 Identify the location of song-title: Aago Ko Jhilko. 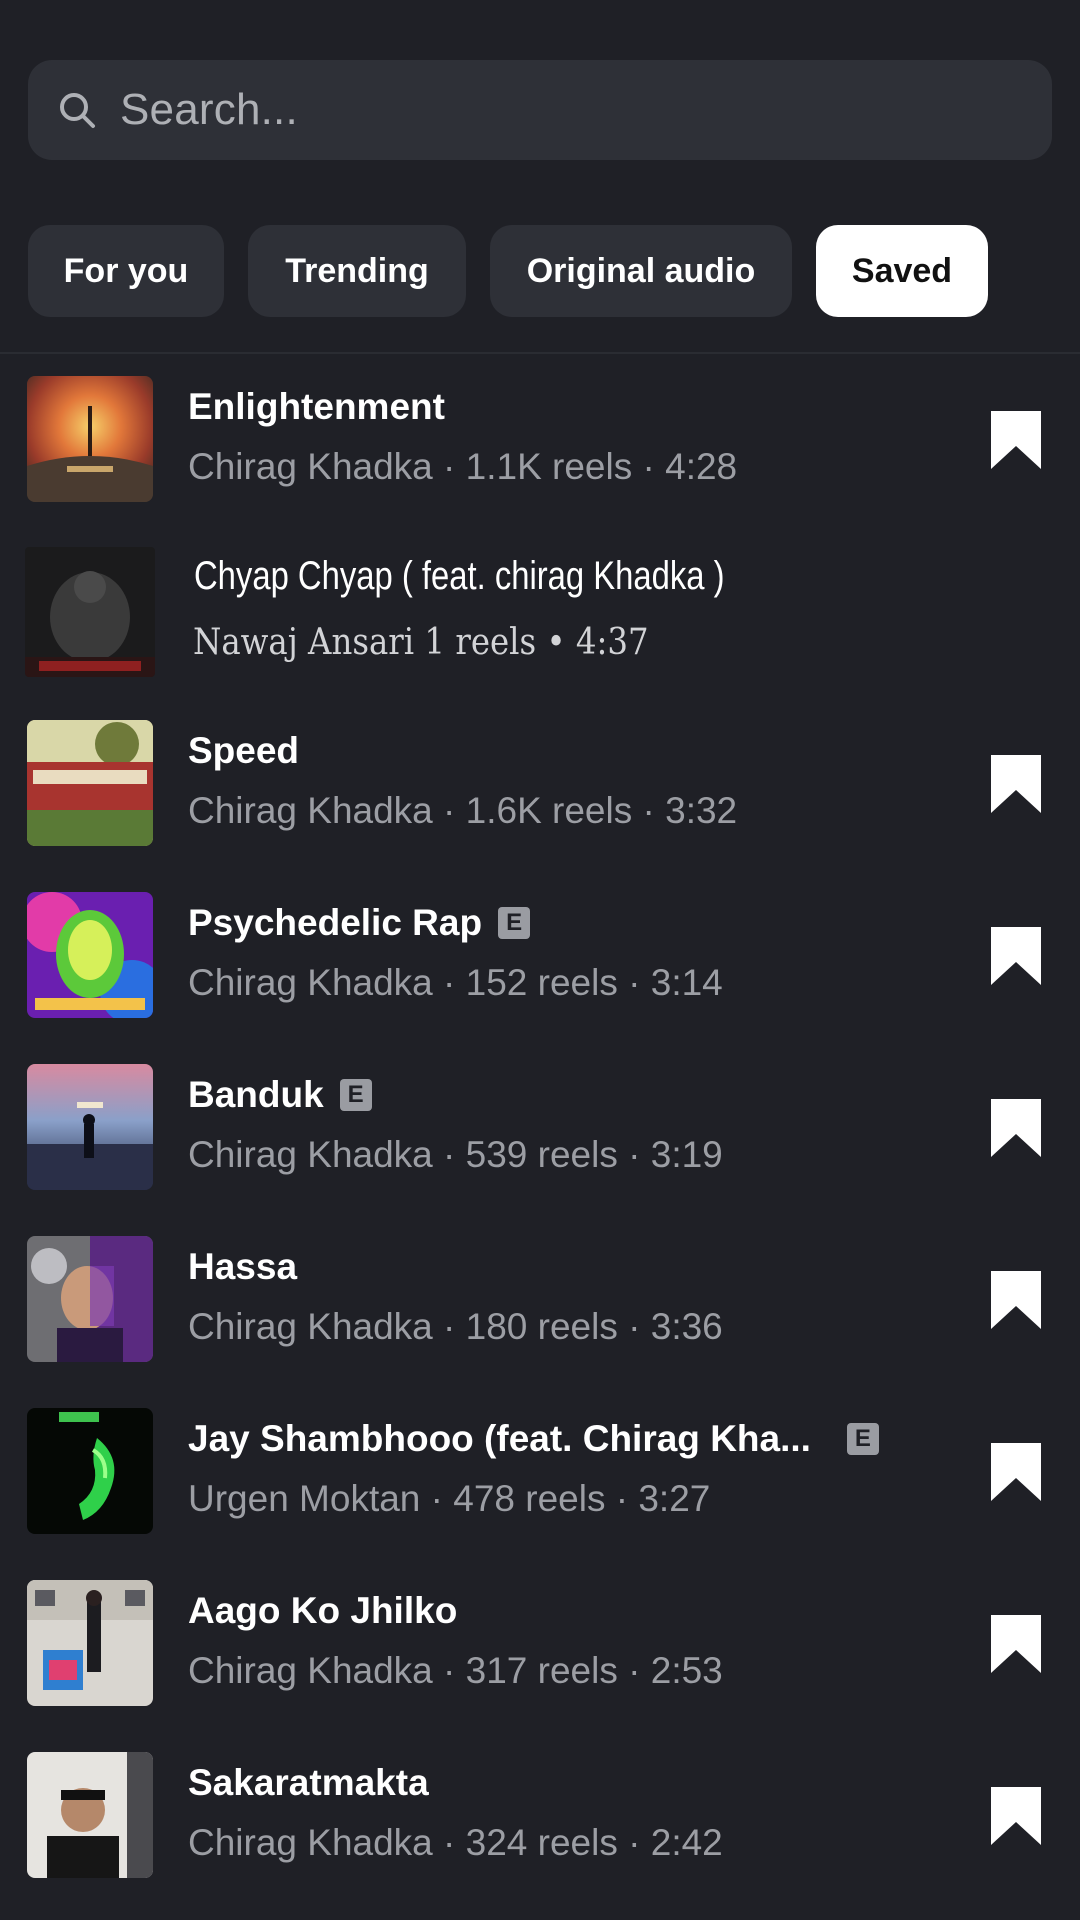
(323, 1610).